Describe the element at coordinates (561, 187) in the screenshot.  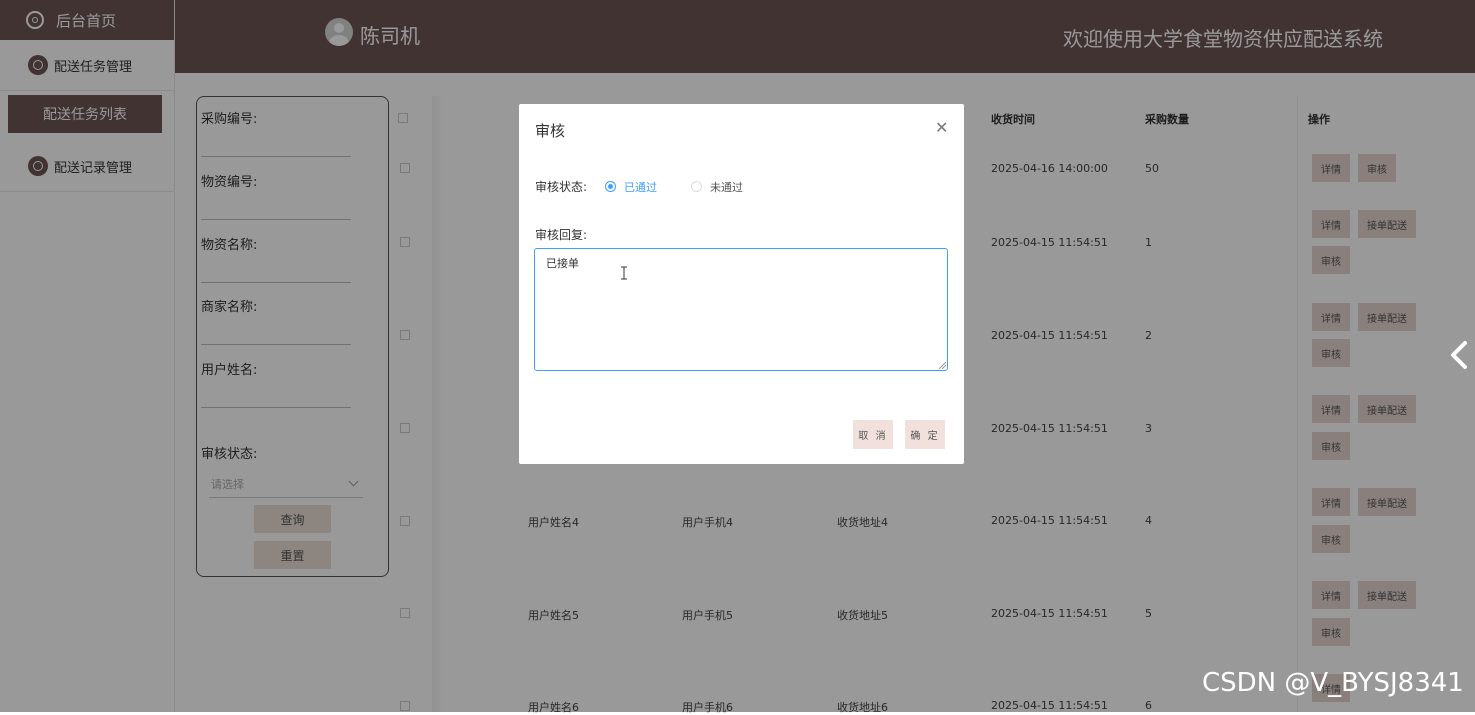
I see `review-status-label: 审核状态:` at that location.